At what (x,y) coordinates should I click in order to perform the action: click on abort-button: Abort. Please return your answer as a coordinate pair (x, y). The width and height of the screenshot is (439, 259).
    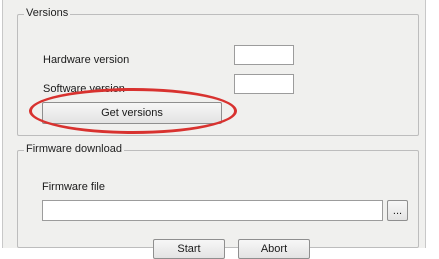
    Looking at the image, I should click on (274, 249).